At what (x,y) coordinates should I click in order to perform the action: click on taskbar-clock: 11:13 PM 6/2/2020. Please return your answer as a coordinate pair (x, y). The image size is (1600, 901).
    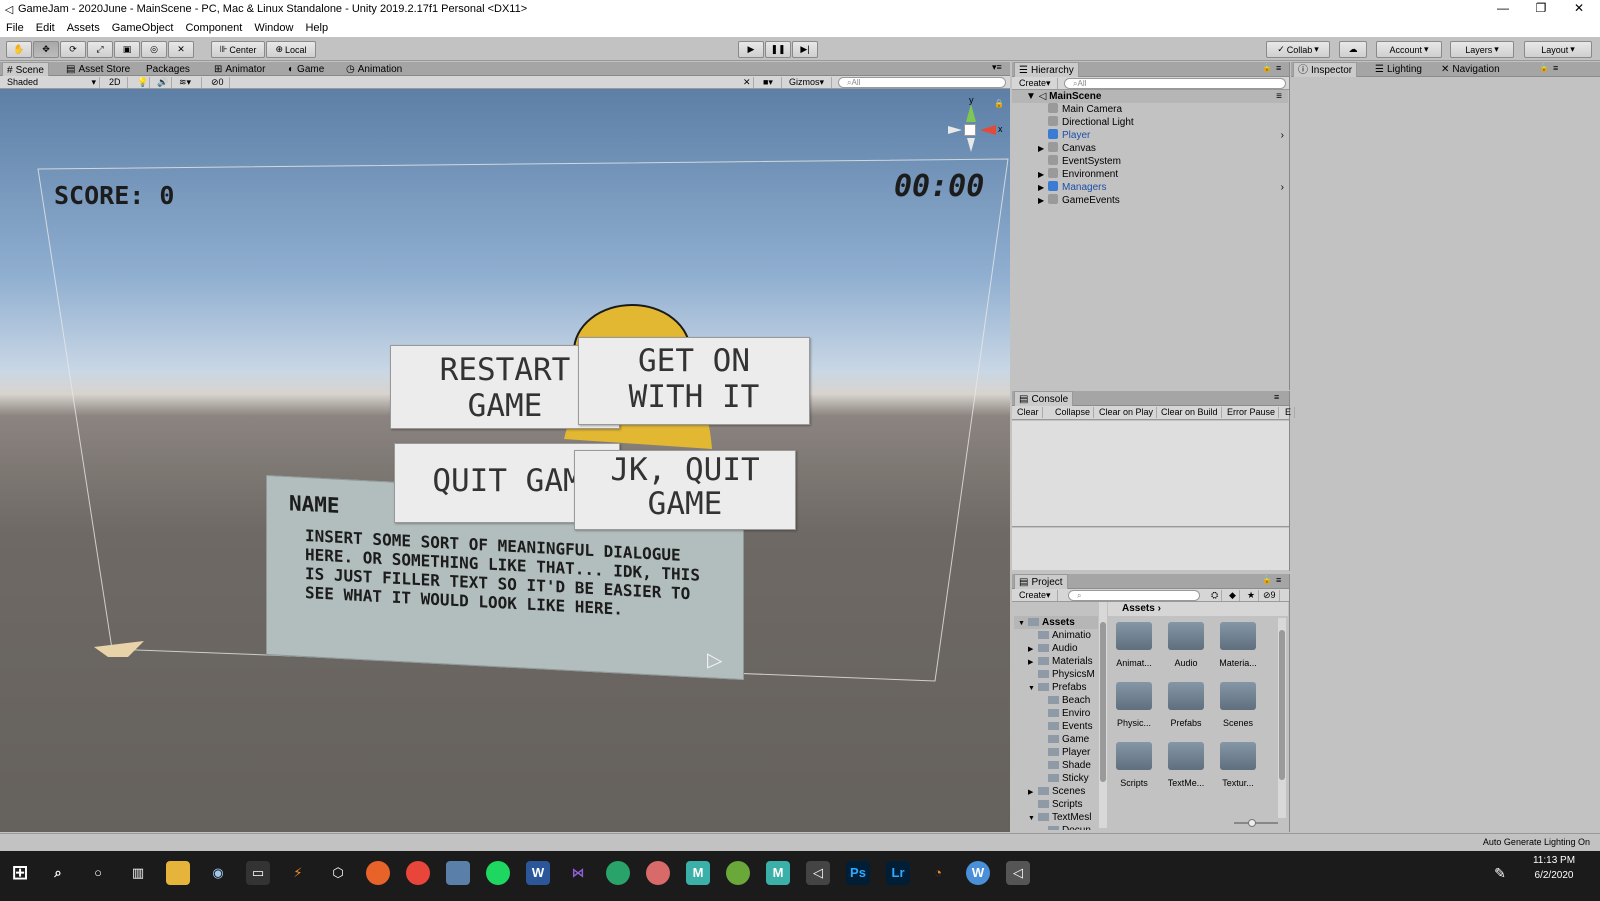
    Looking at the image, I should click on (1554, 868).